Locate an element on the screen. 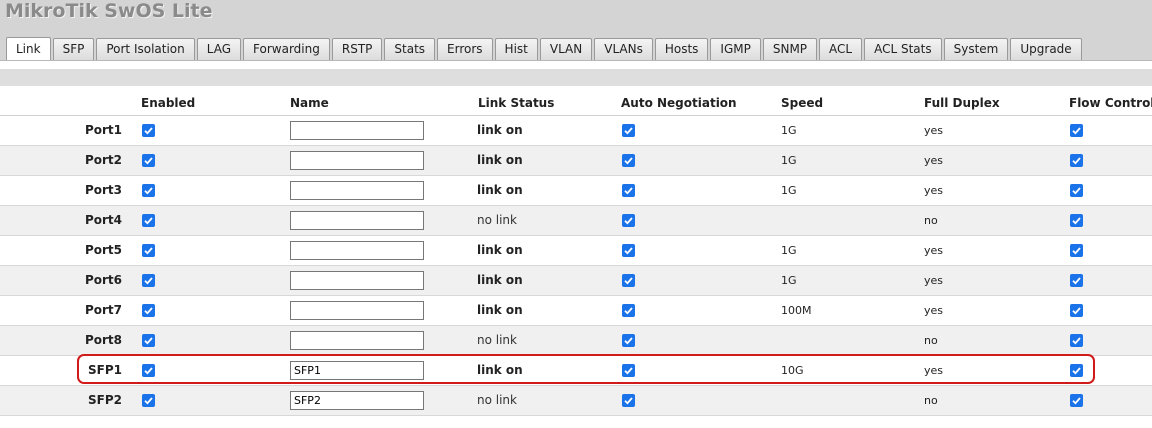  tab-igmp: IGMP is located at coordinates (735, 49).